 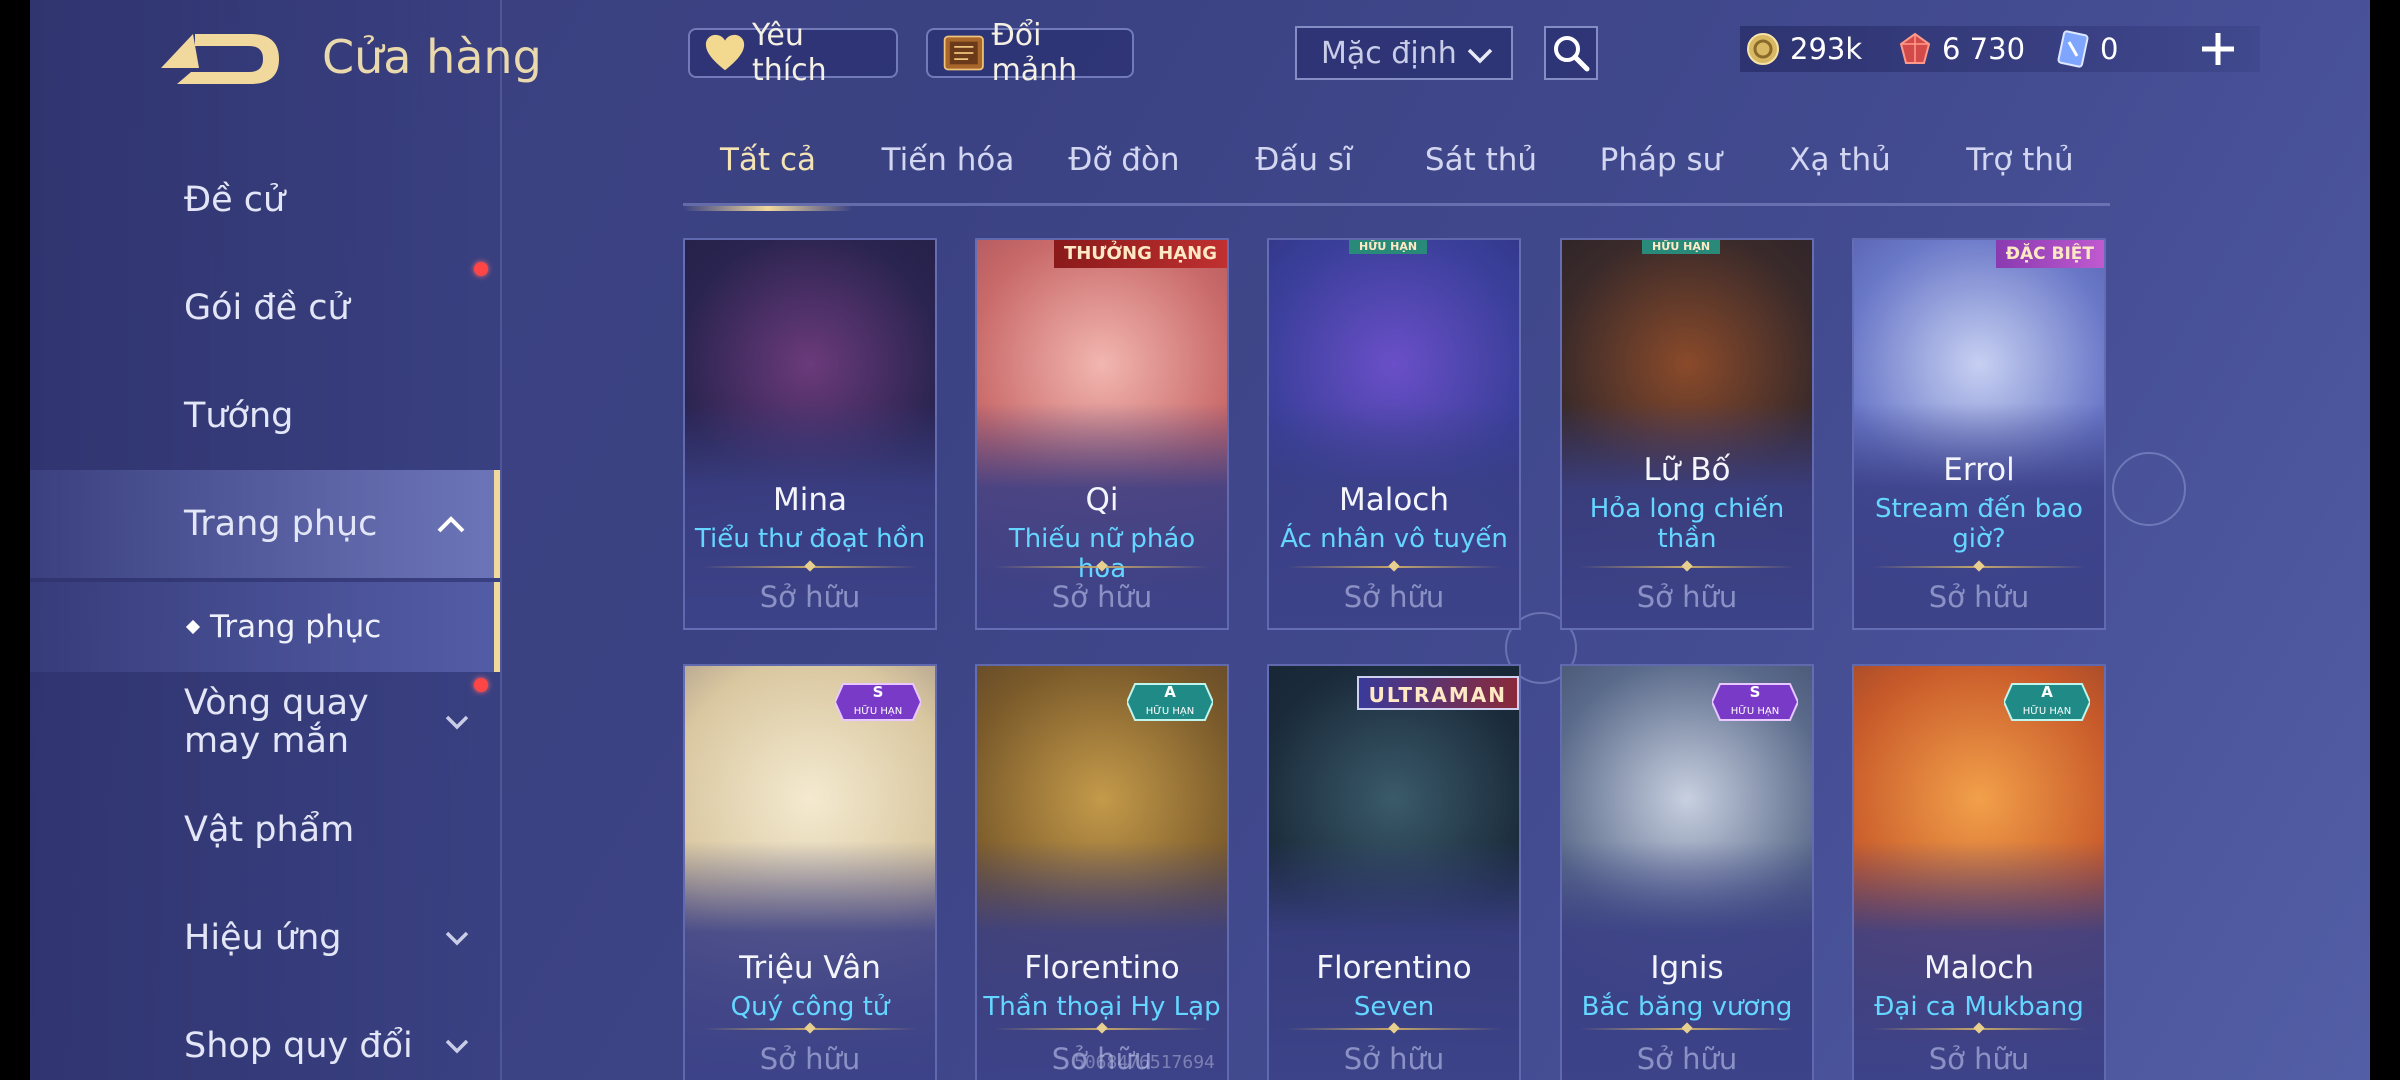 I want to click on tab-evolution: Tiến hóa, so click(x=948, y=174).